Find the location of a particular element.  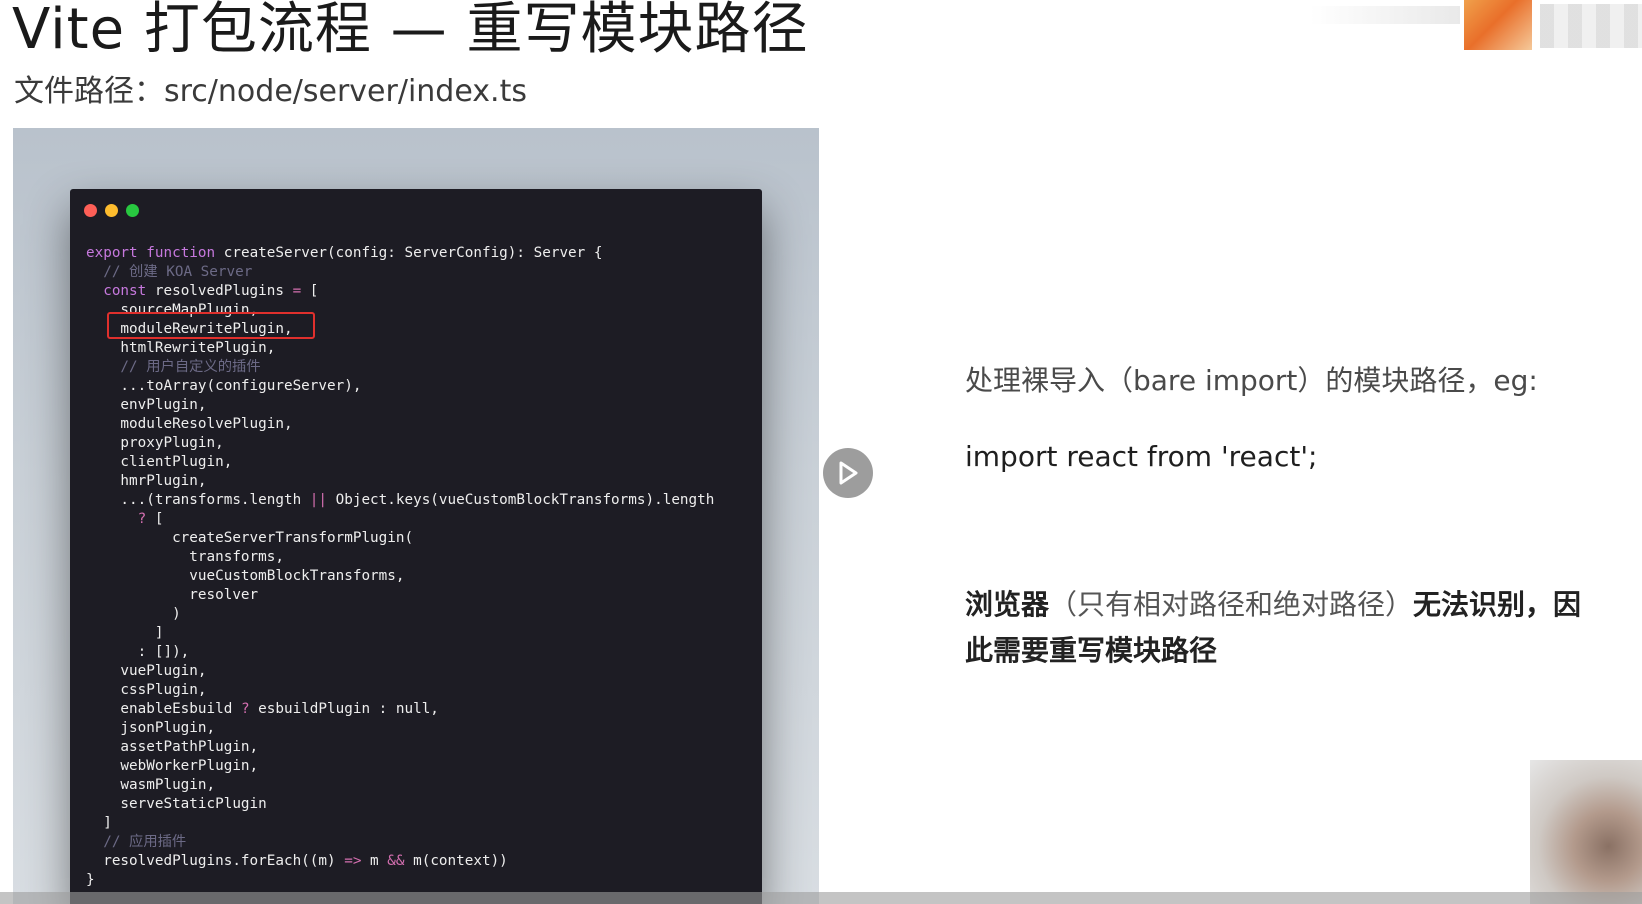

code-line: webWorkerPlugin, is located at coordinates (172, 766).